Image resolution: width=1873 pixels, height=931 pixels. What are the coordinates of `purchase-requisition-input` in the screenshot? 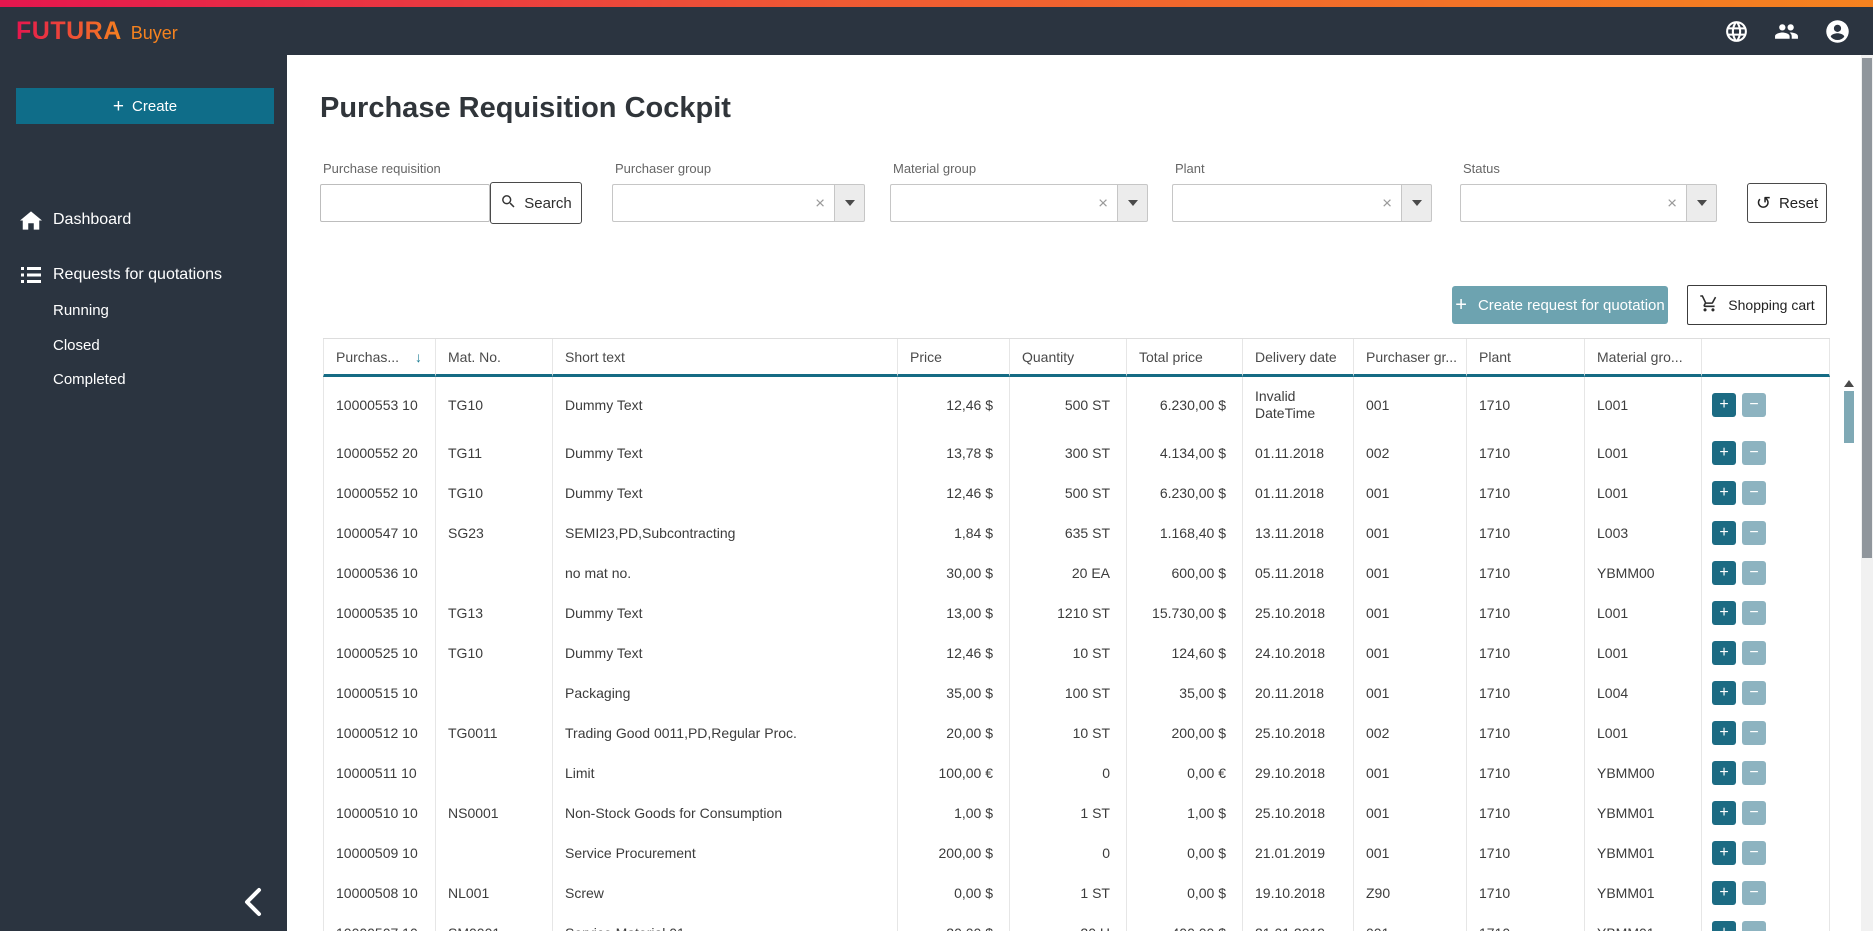 It's located at (405, 203).